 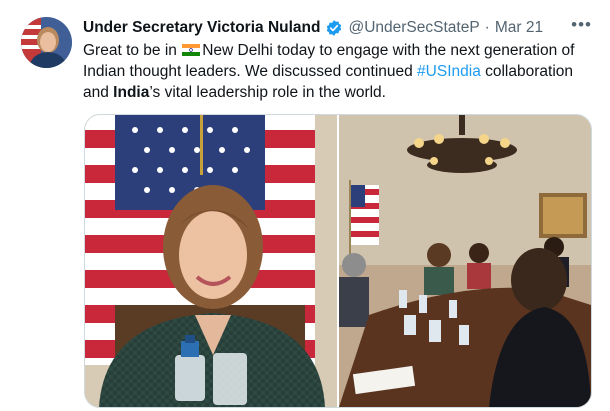 I want to click on author-handle: @UnderSecStateP, so click(x=413, y=28).